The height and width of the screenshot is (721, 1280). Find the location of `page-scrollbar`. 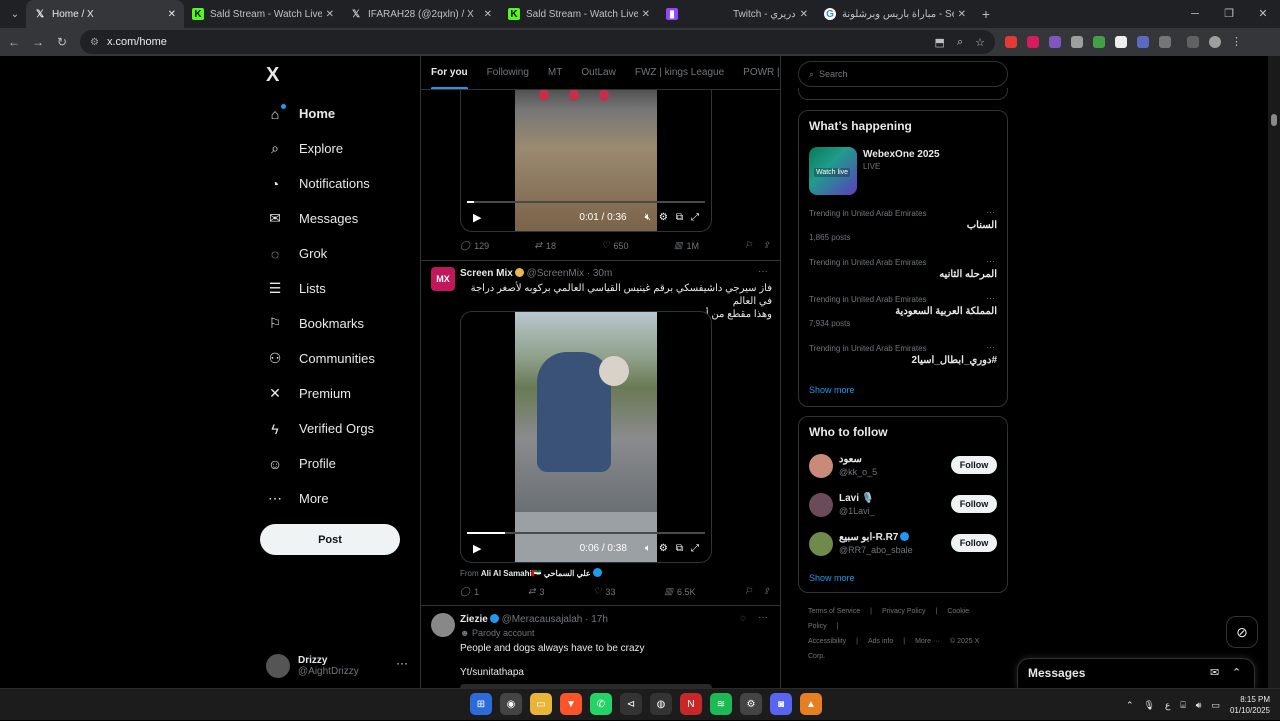

page-scrollbar is located at coordinates (1274, 372).